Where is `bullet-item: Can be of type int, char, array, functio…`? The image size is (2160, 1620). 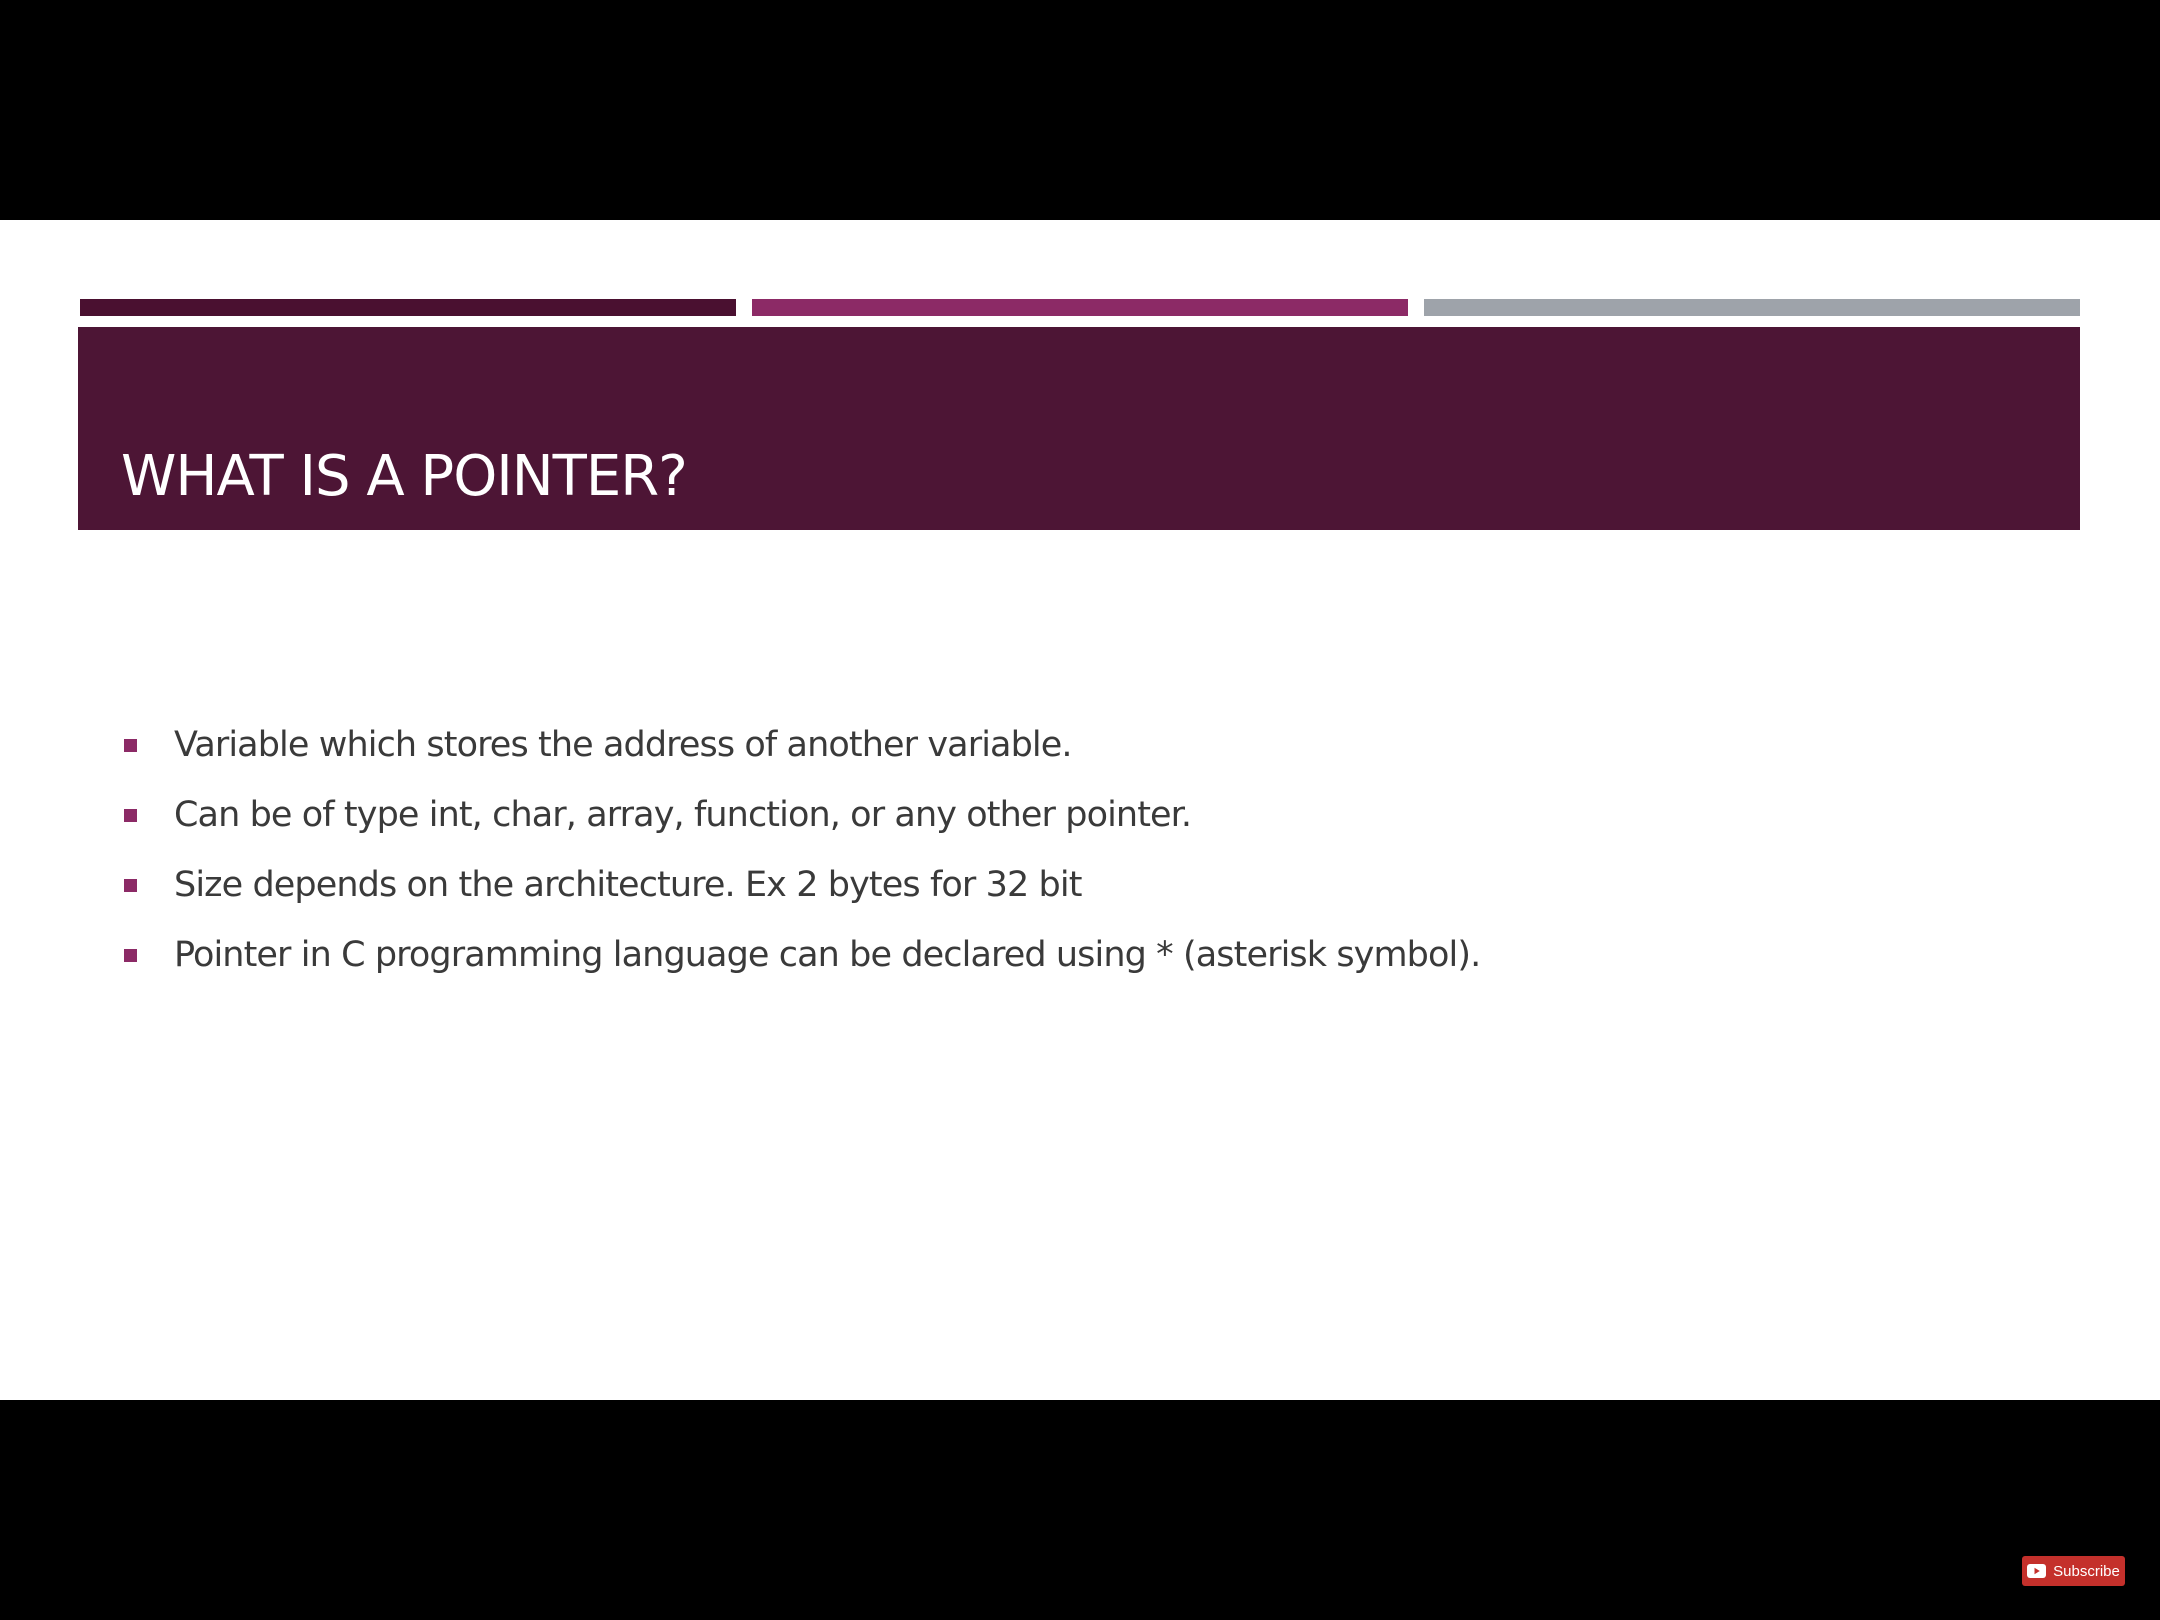
bullet-item: Can be of type int, char, array, functio… is located at coordinates (801, 815).